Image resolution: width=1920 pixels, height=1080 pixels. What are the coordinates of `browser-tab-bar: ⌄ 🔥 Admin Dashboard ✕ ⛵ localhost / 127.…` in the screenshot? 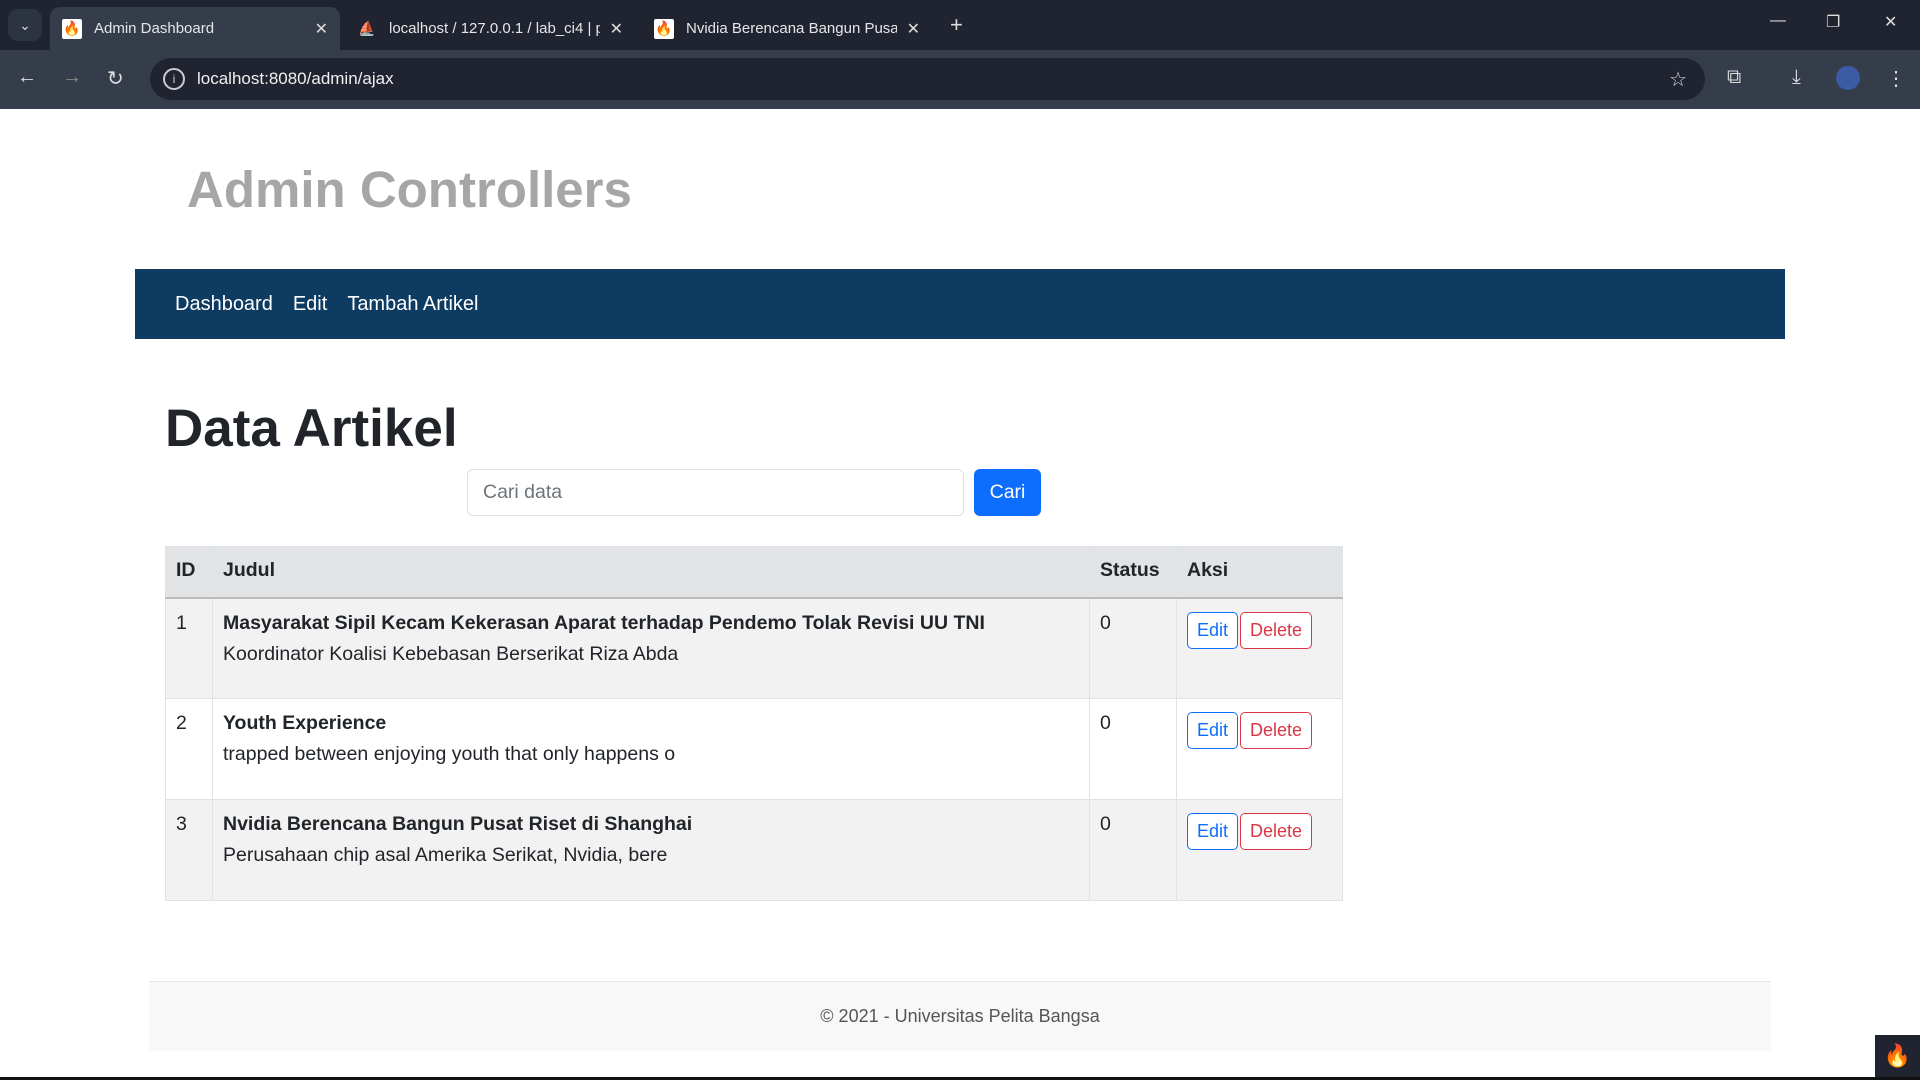 It's located at (960, 25).